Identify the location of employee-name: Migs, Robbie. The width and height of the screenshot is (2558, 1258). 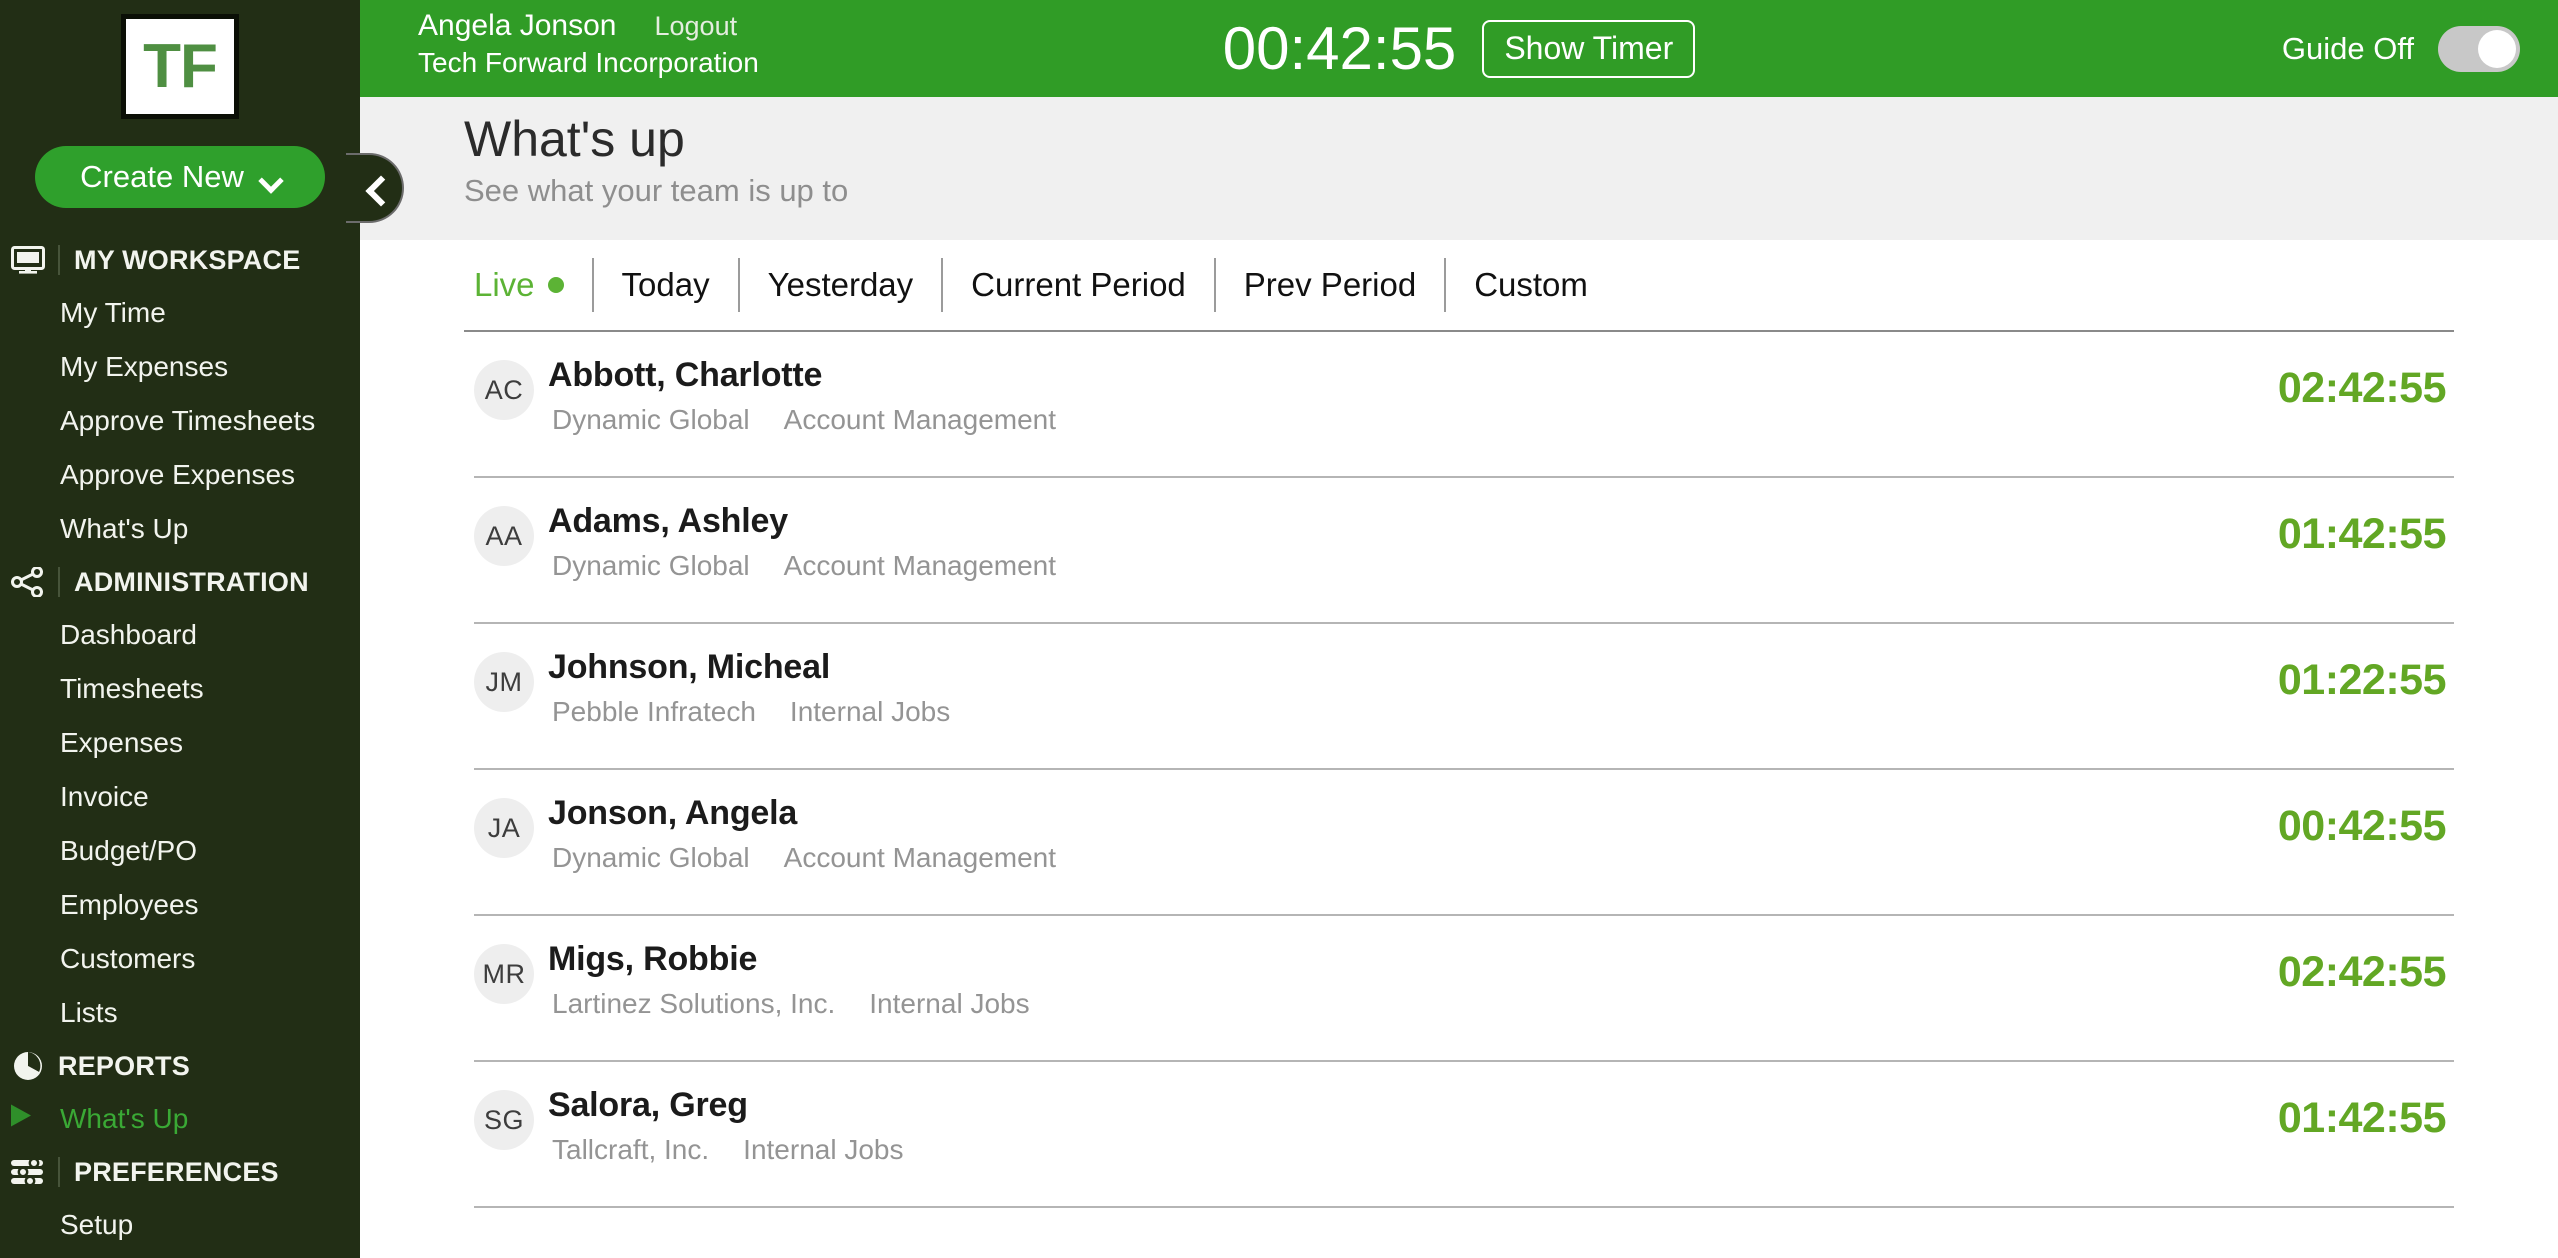
(653, 959).